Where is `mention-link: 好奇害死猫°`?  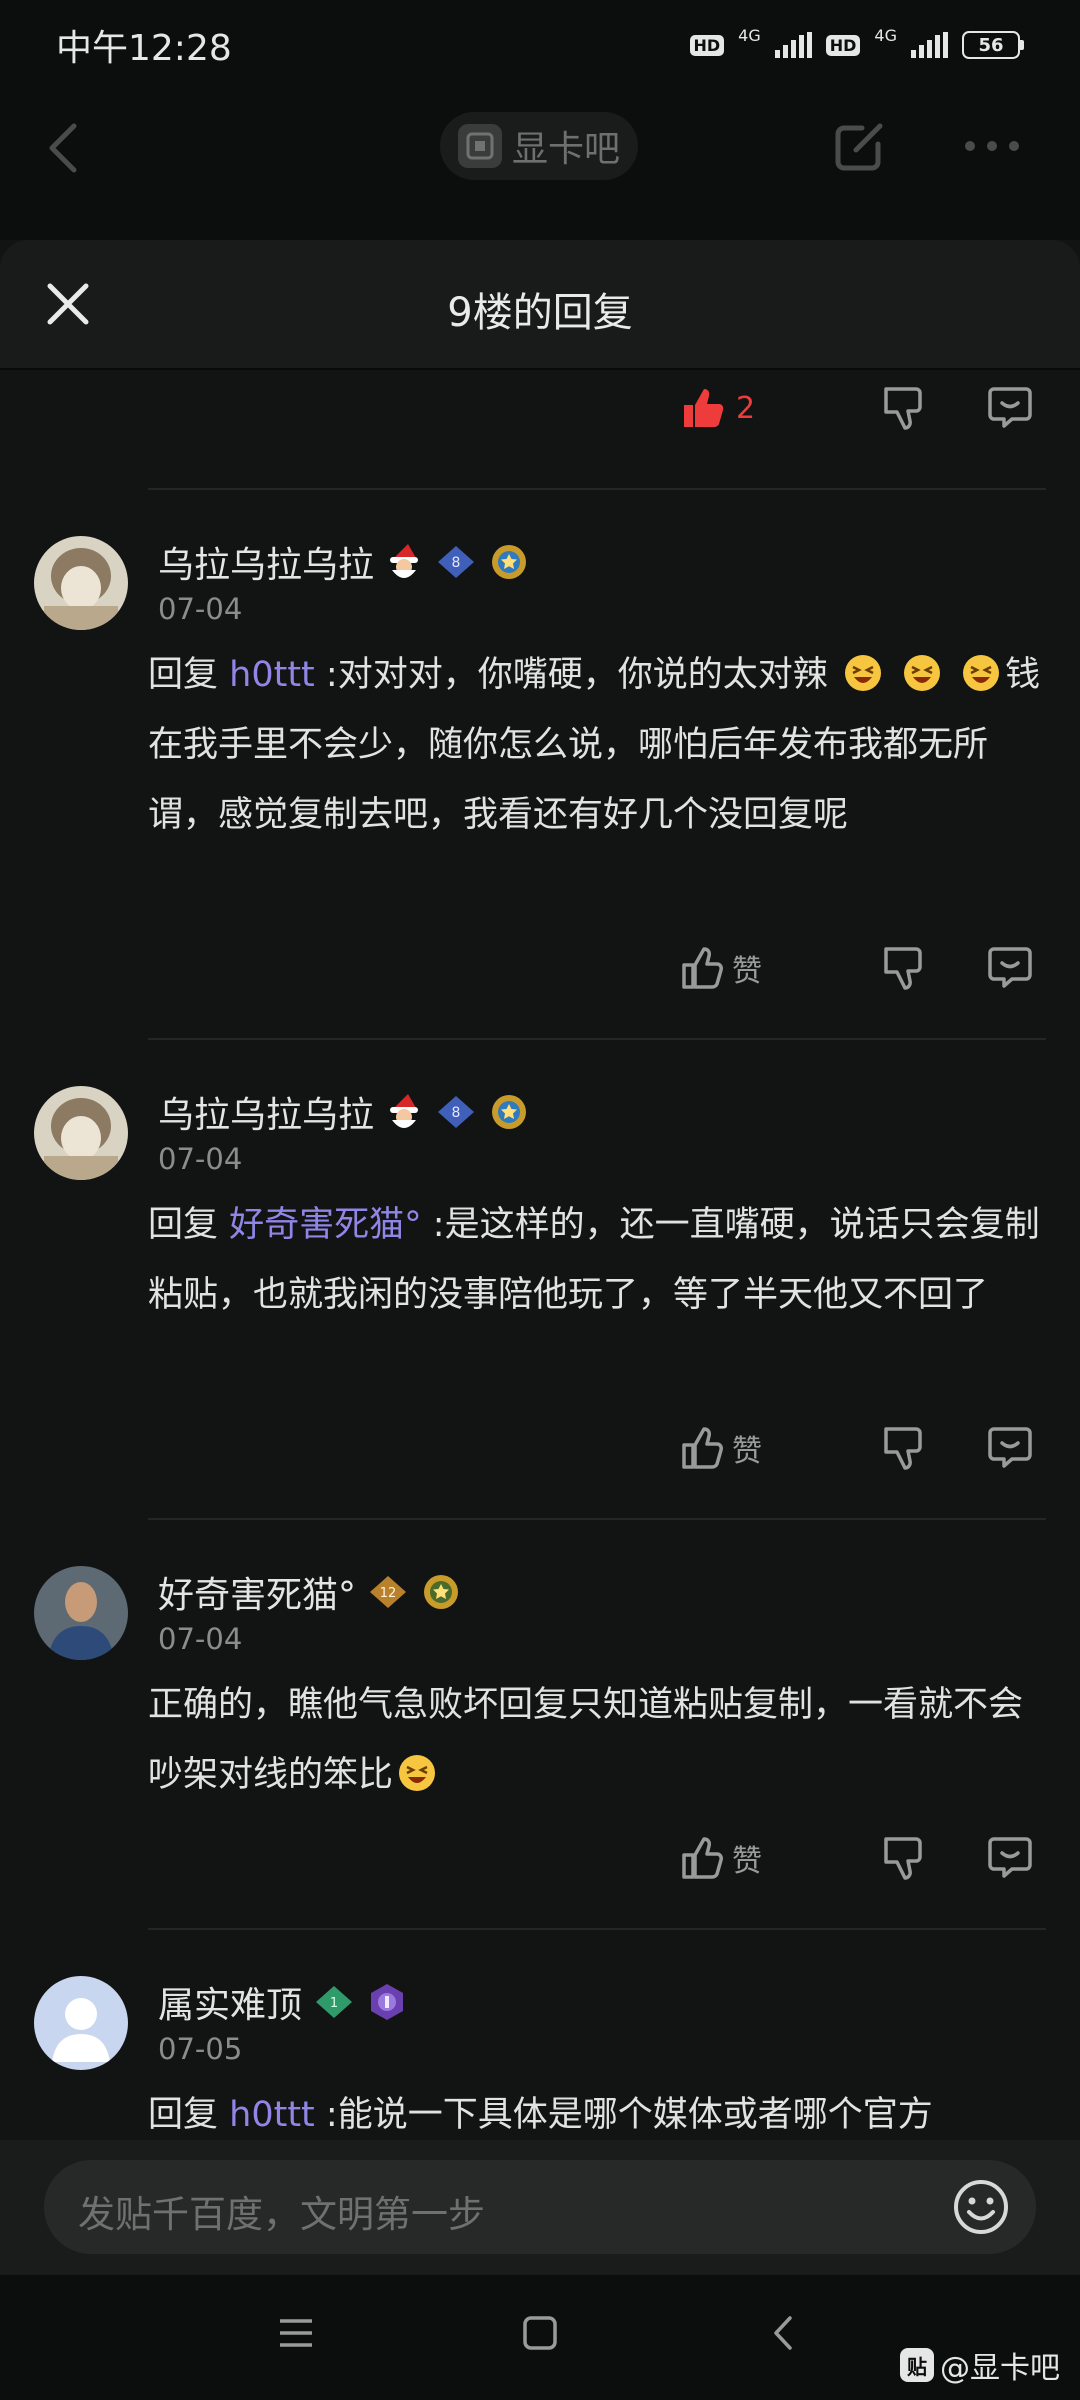
mention-link: 好奇害死猫° is located at coordinates (325, 1225).